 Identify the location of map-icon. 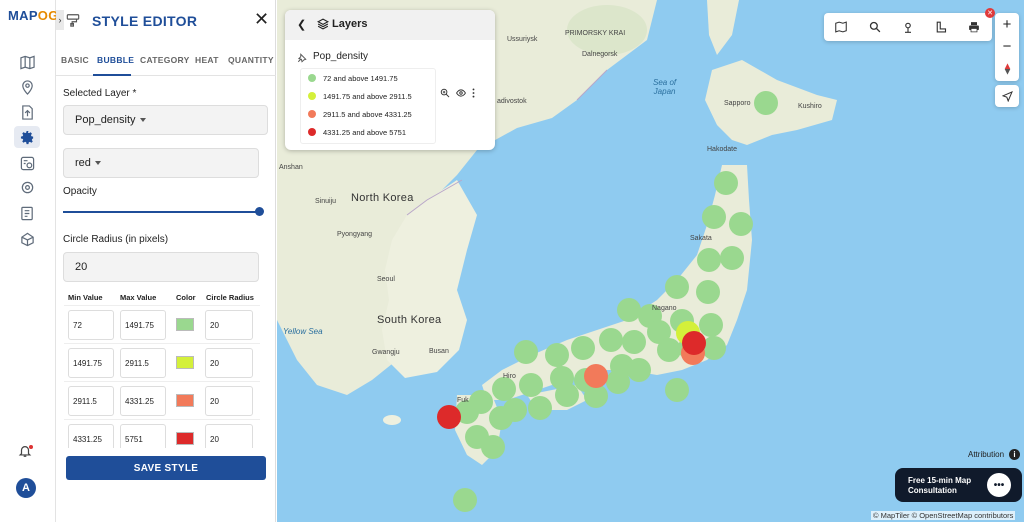
(27, 62).